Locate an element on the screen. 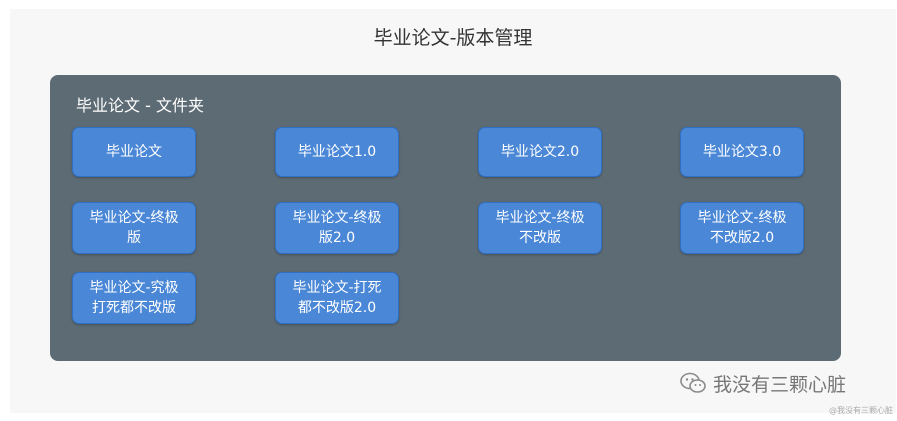  file-box: 毕业论文3.0 is located at coordinates (742, 152).